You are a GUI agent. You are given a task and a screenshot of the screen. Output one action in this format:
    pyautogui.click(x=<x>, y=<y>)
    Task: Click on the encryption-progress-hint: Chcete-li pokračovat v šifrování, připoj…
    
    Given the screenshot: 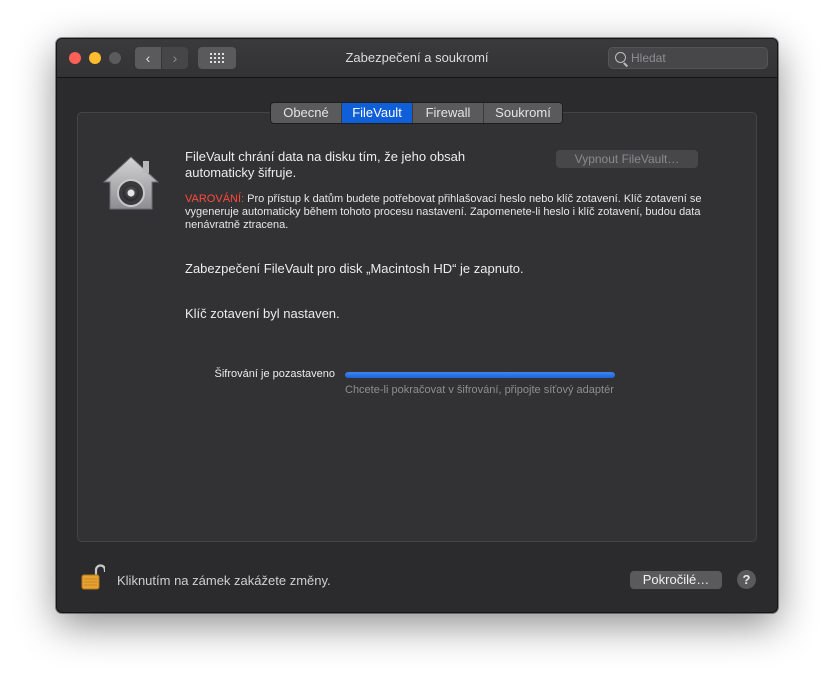 What is the action you would take?
    pyautogui.click(x=479, y=390)
    